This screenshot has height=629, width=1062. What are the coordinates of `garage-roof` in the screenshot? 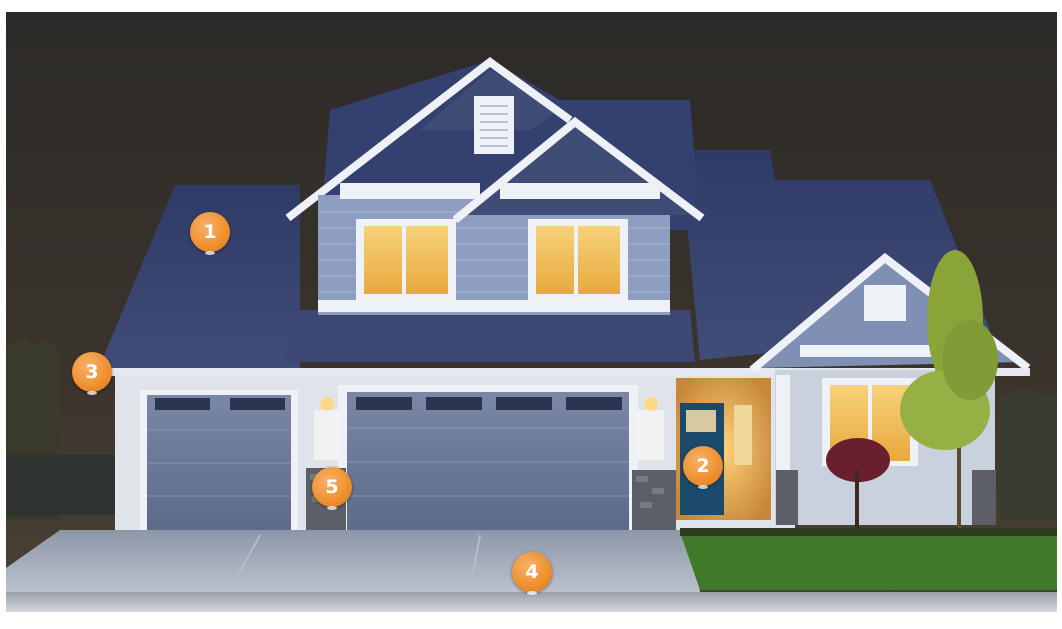 It's located at (490, 336).